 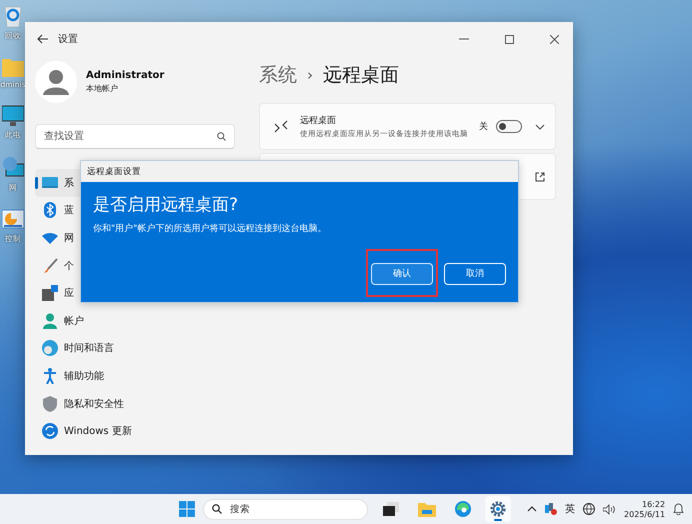 What do you see at coordinates (318, 120) in the screenshot?
I see `setting-title: 远程桌面` at bounding box center [318, 120].